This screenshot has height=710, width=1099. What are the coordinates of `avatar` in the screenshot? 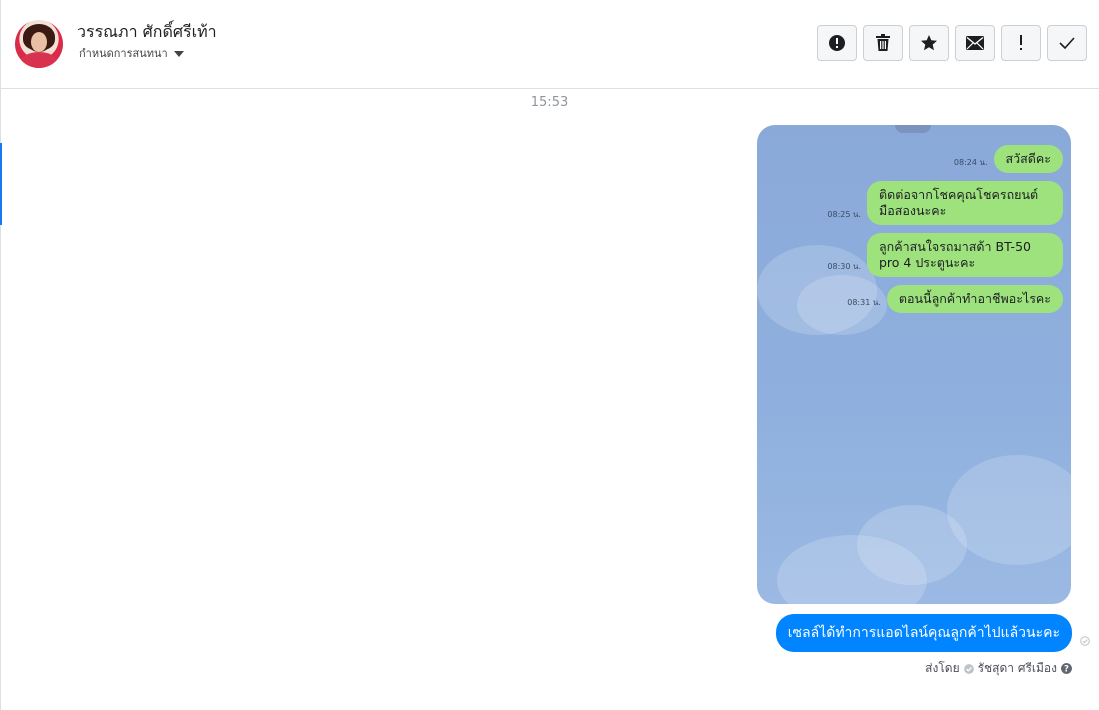 It's located at (39, 44).